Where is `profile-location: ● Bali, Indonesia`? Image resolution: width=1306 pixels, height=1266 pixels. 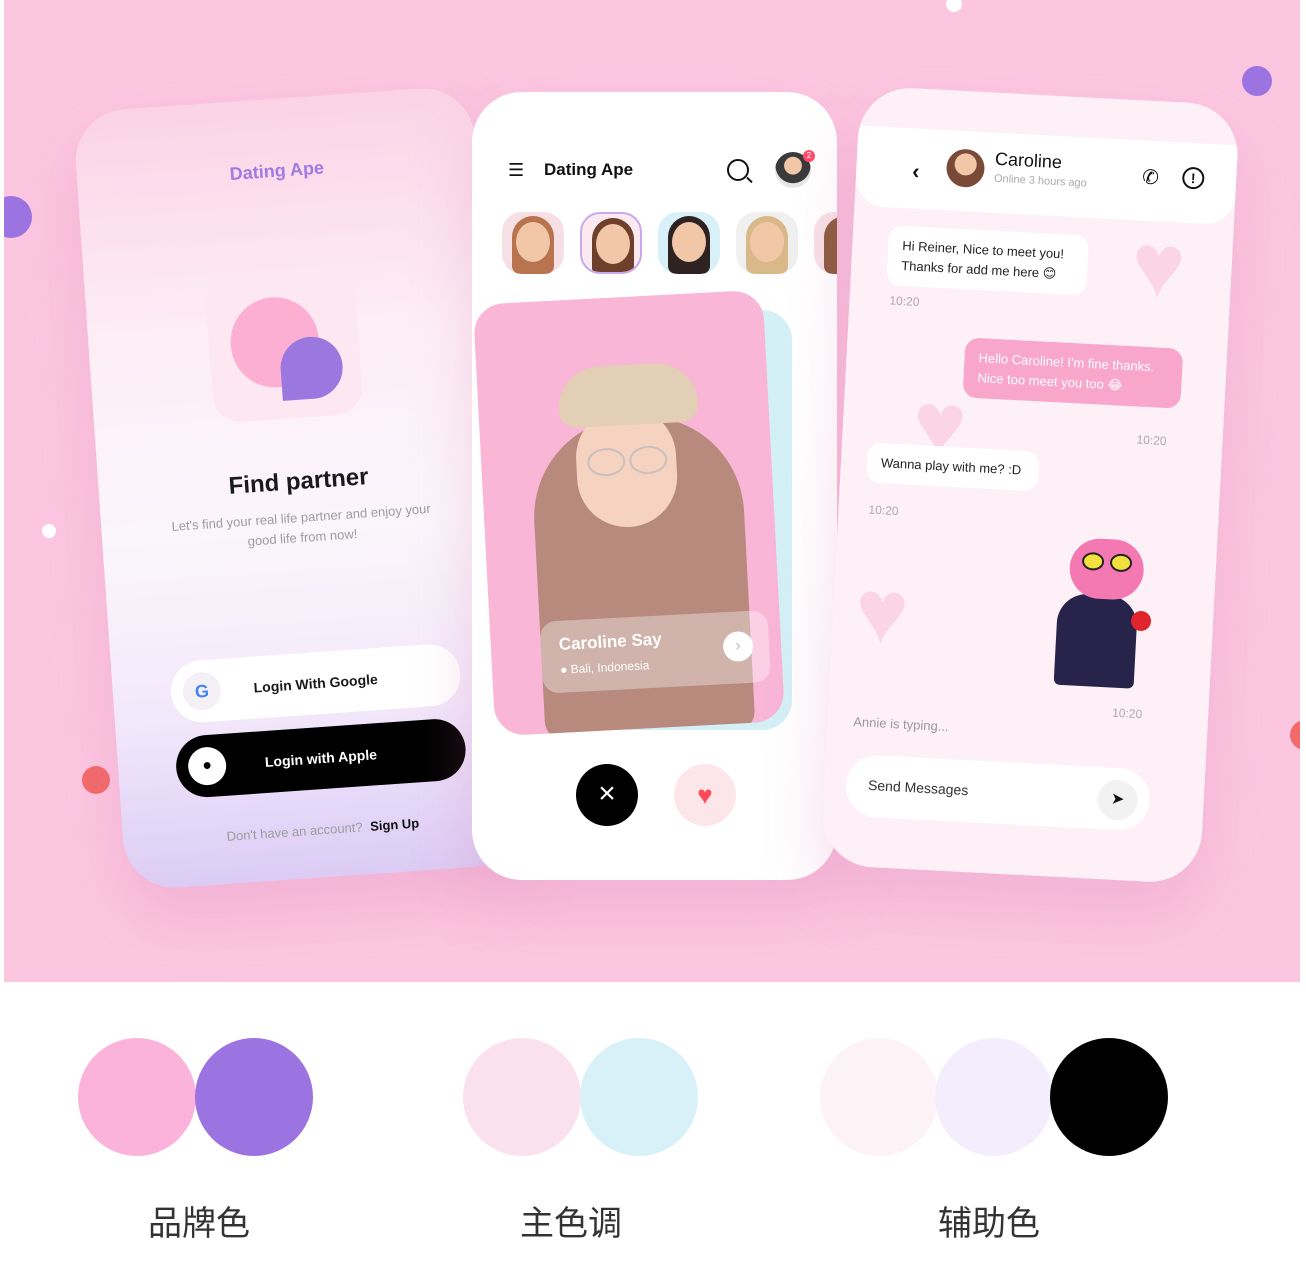
profile-location: ● Bali, Indonesia is located at coordinates (604, 667).